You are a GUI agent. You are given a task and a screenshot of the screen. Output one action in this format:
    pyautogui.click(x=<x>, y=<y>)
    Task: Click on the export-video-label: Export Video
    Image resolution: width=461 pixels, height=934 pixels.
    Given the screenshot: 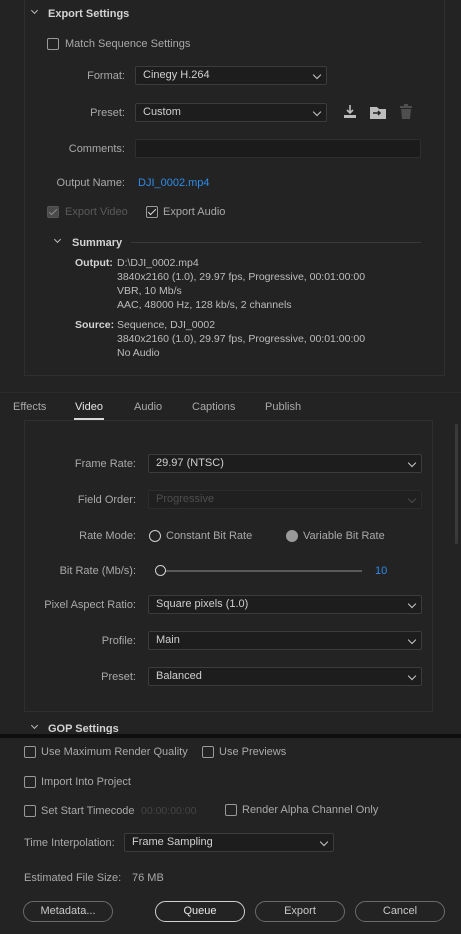 What is the action you would take?
    pyautogui.click(x=96, y=212)
    